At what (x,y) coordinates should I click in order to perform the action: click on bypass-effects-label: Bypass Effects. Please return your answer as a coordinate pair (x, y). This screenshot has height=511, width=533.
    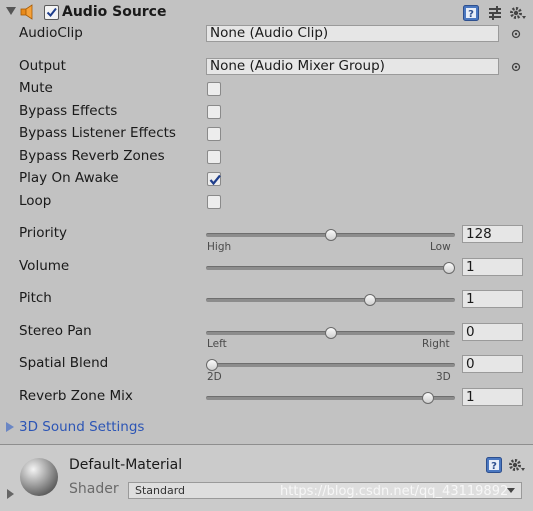
    Looking at the image, I should click on (68, 111).